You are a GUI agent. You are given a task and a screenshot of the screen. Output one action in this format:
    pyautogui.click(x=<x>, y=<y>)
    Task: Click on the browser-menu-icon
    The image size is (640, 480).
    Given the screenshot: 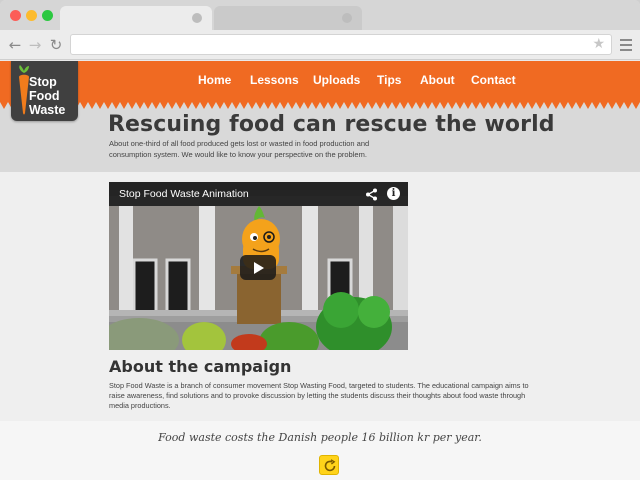 What is the action you would take?
    pyautogui.click(x=626, y=46)
    